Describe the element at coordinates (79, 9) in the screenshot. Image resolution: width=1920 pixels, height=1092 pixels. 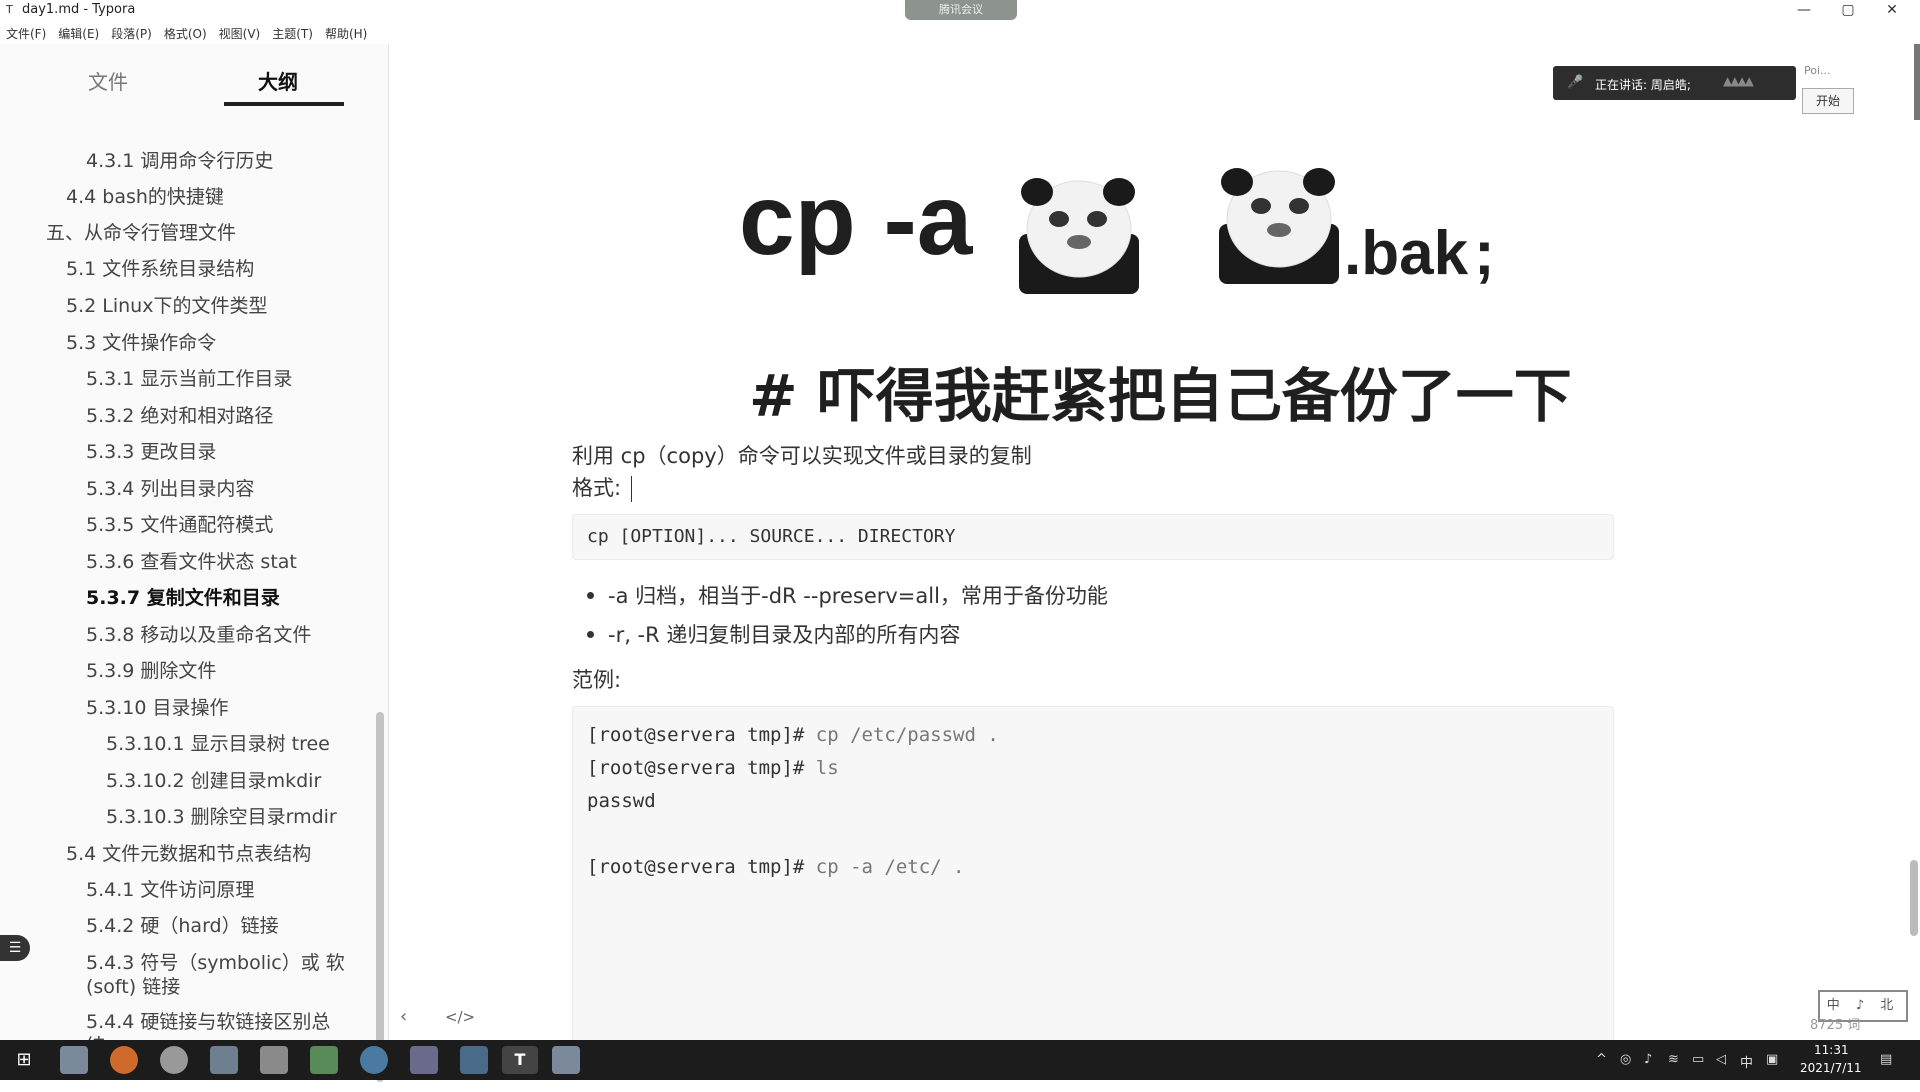
I see `window-title: day1.md - Typora` at that location.